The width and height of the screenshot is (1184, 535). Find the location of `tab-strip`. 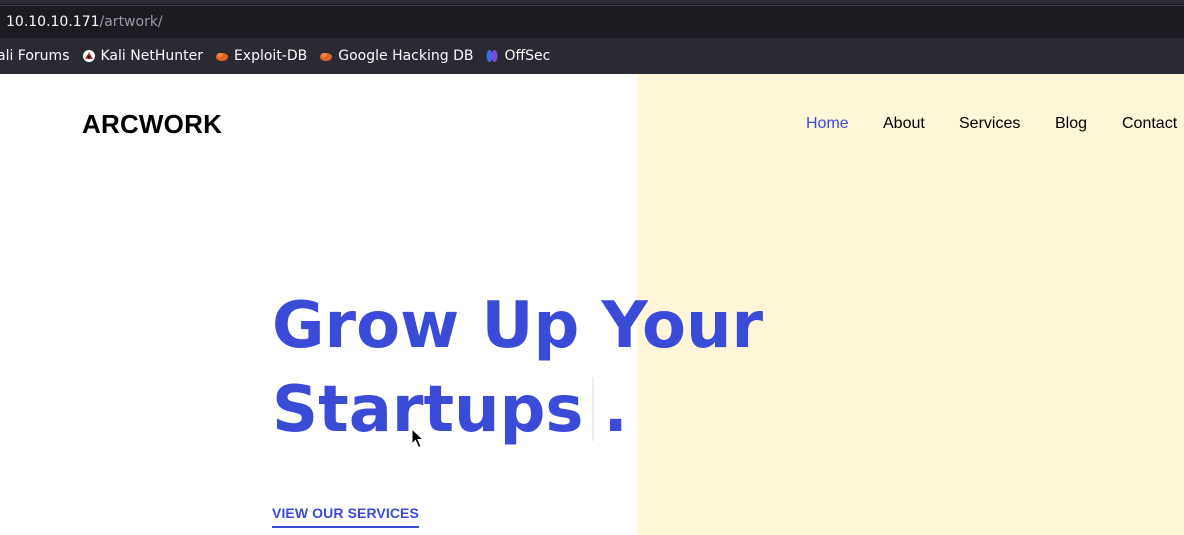

tab-strip is located at coordinates (592, 2).